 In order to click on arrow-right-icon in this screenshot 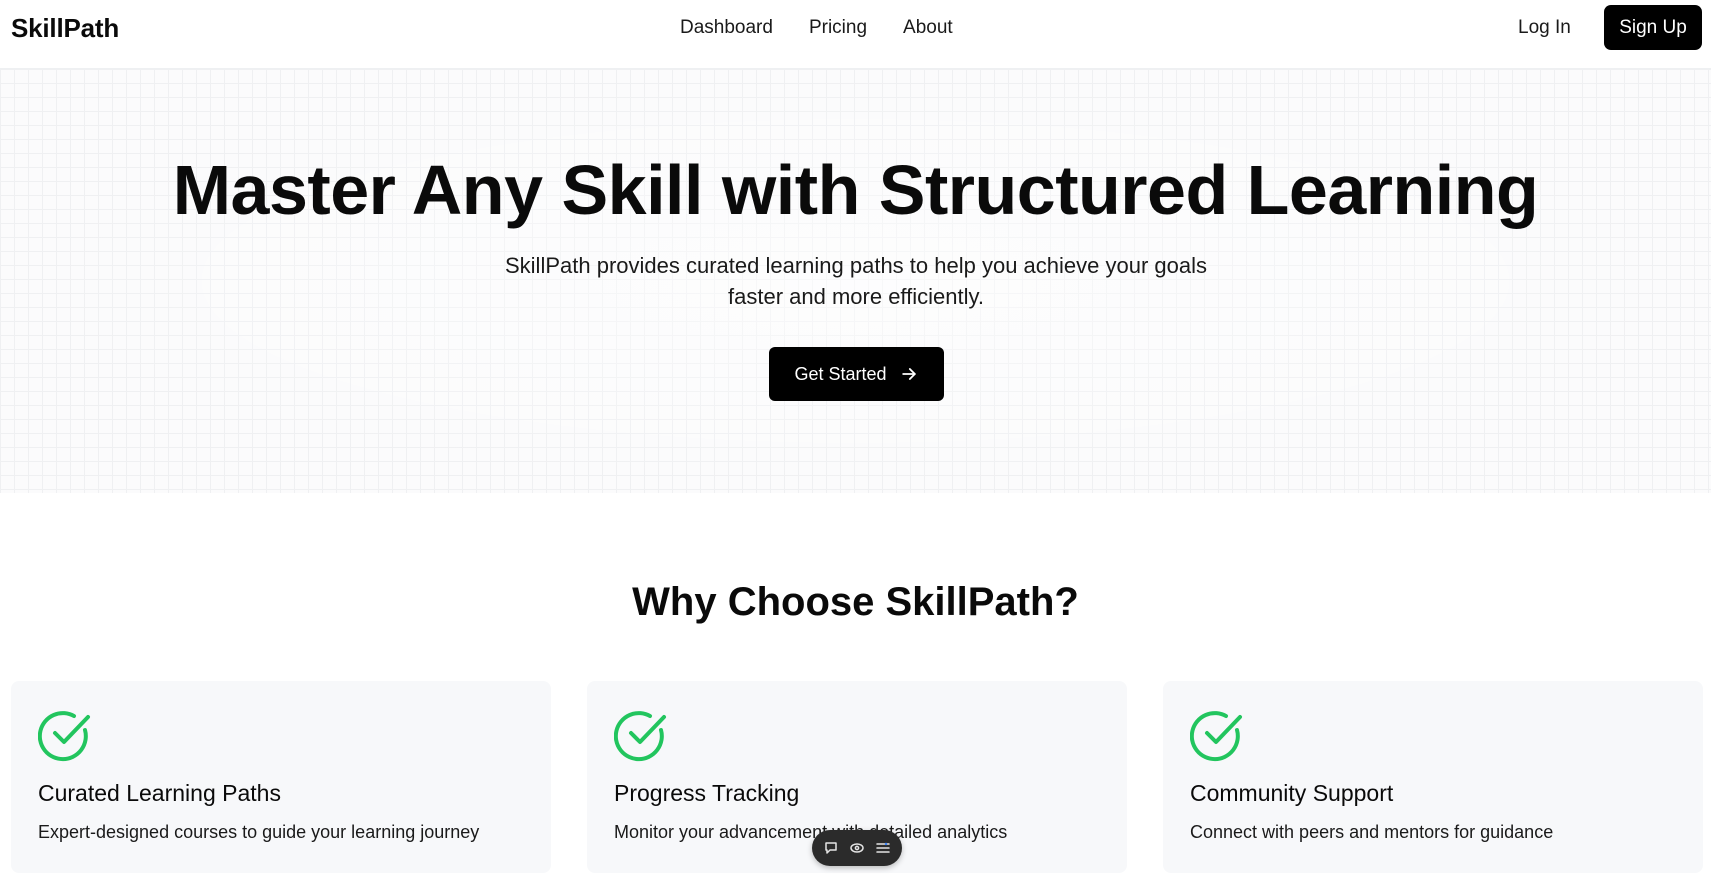, I will do `click(908, 374)`.